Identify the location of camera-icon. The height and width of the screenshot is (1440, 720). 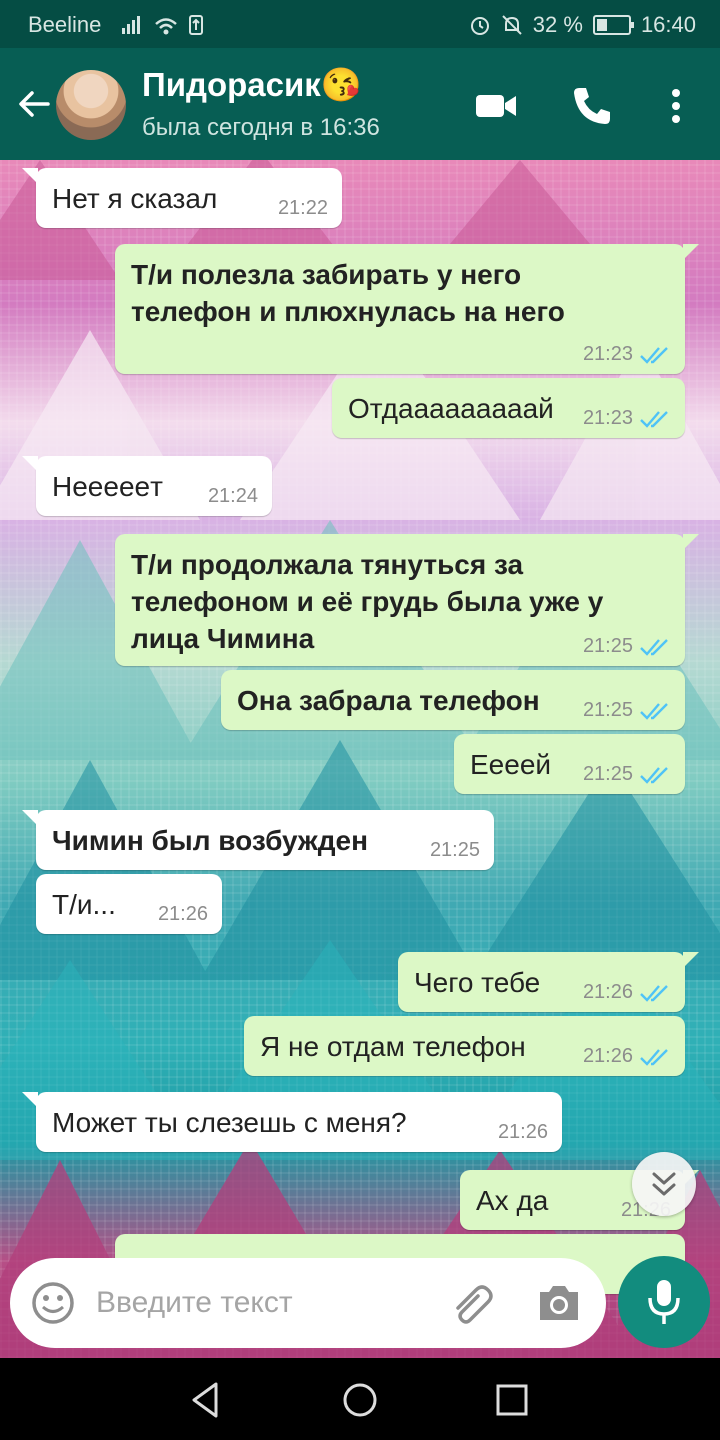
(559, 1303).